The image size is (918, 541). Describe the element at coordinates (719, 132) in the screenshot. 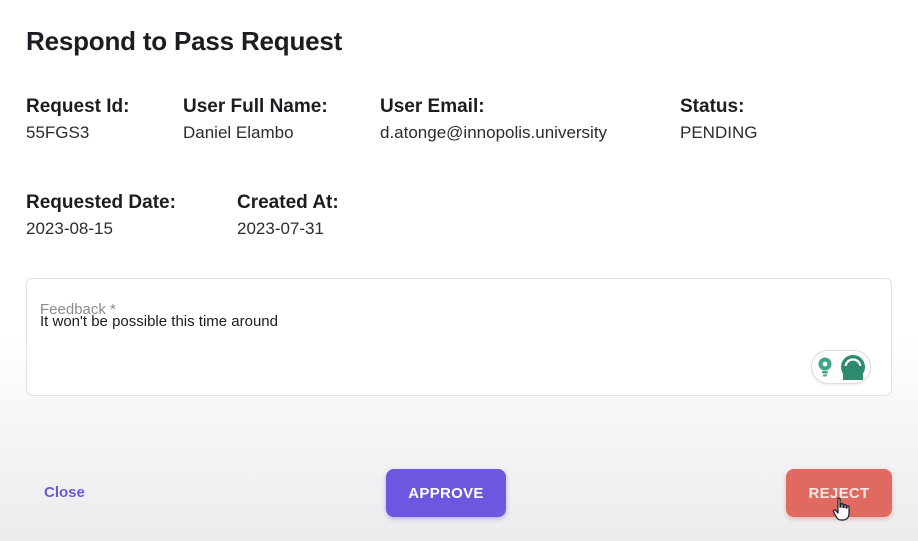

I see `status-value: PENDING` at that location.